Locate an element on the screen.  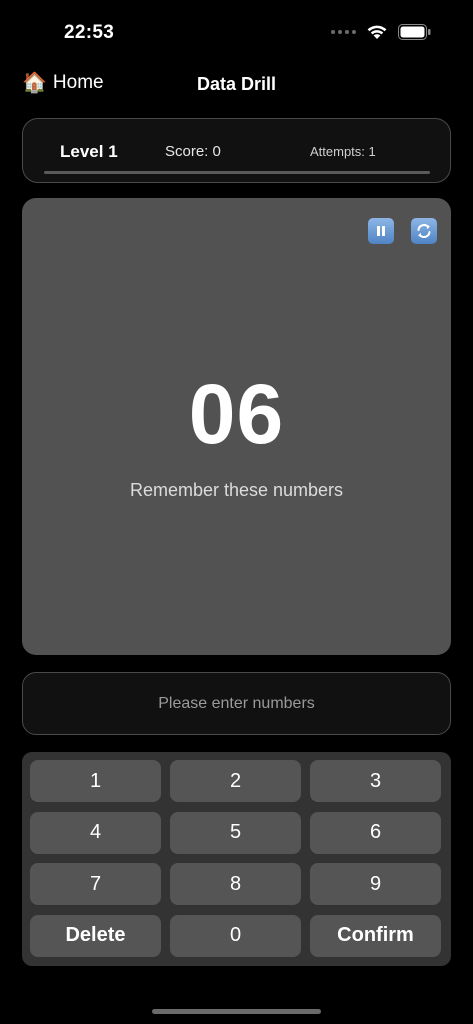
key-9: 9 is located at coordinates (375, 884).